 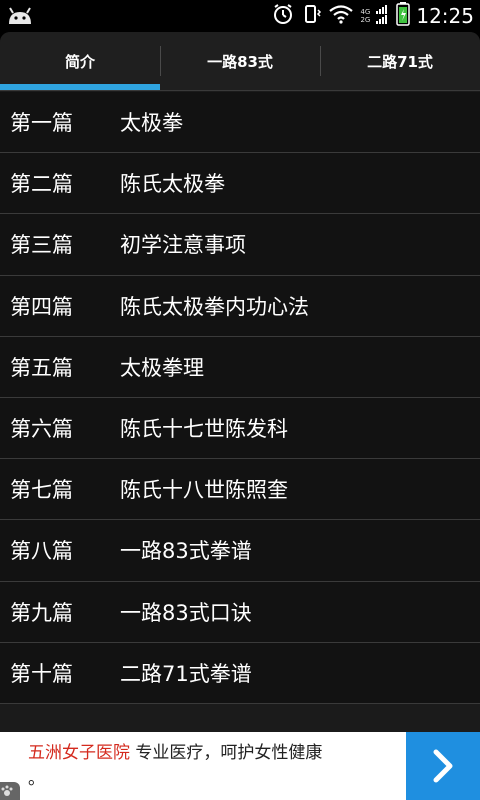 What do you see at coordinates (41, 367) in the screenshot?
I see `chapter-number: 第五篇` at bounding box center [41, 367].